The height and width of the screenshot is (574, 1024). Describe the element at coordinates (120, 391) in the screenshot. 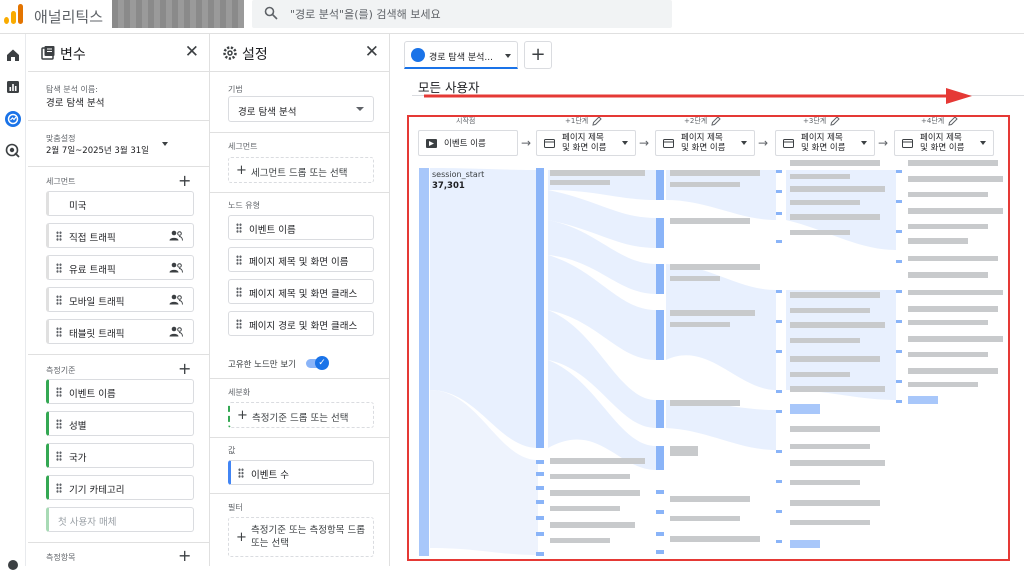

I see `dimension-chip: 이벤트 이름` at that location.